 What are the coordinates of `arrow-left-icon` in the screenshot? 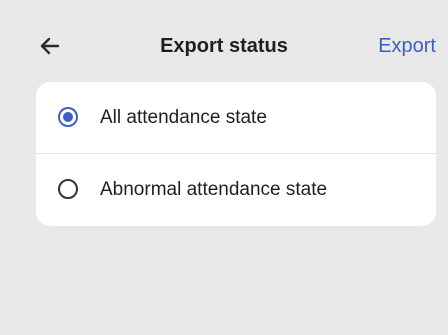 It's located at (50, 46).